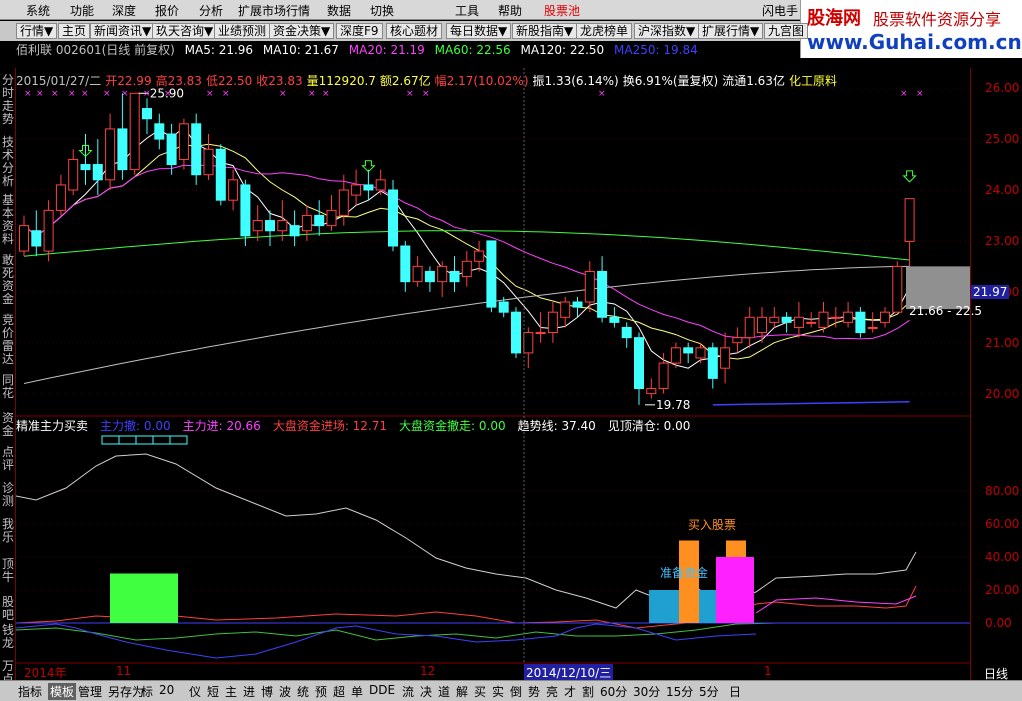  Describe the element at coordinates (8, 280) in the screenshot. I see `sidebar-tab-3: 敢死资金` at that location.